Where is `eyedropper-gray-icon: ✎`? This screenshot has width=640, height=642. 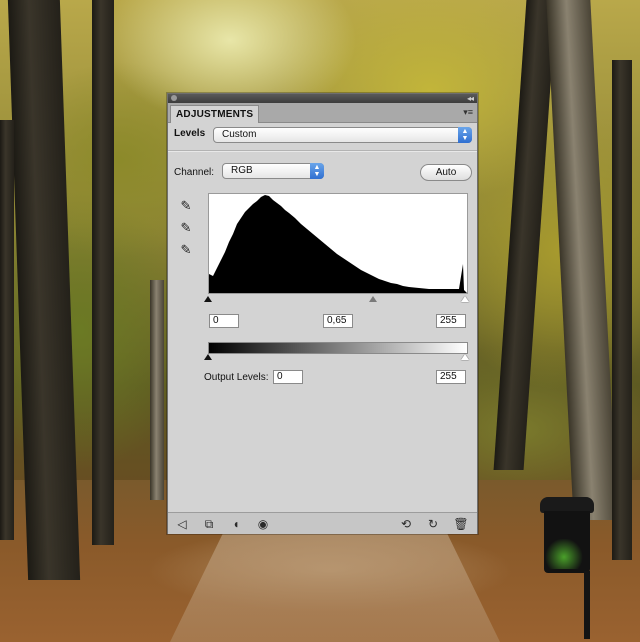
eyedropper-gray-icon: ✎ is located at coordinates (186, 228).